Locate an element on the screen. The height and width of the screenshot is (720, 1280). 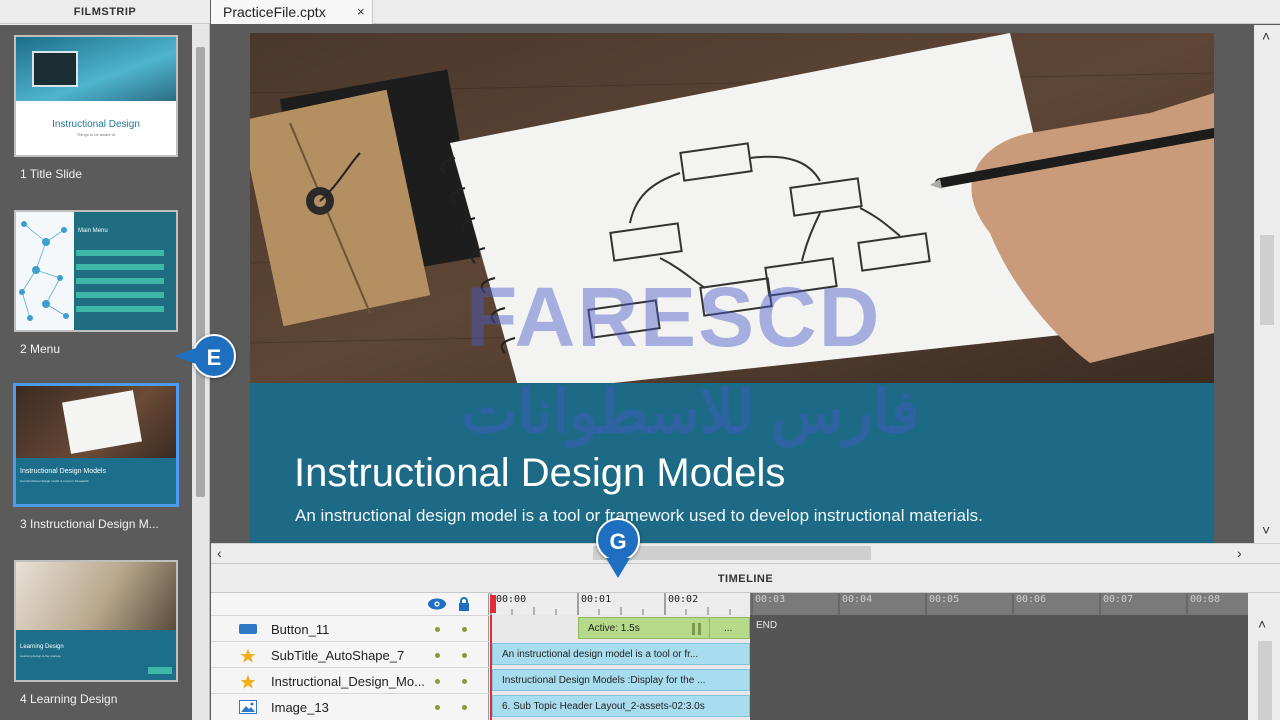
slide-label: 1 Title Slide is located at coordinates (51, 174).